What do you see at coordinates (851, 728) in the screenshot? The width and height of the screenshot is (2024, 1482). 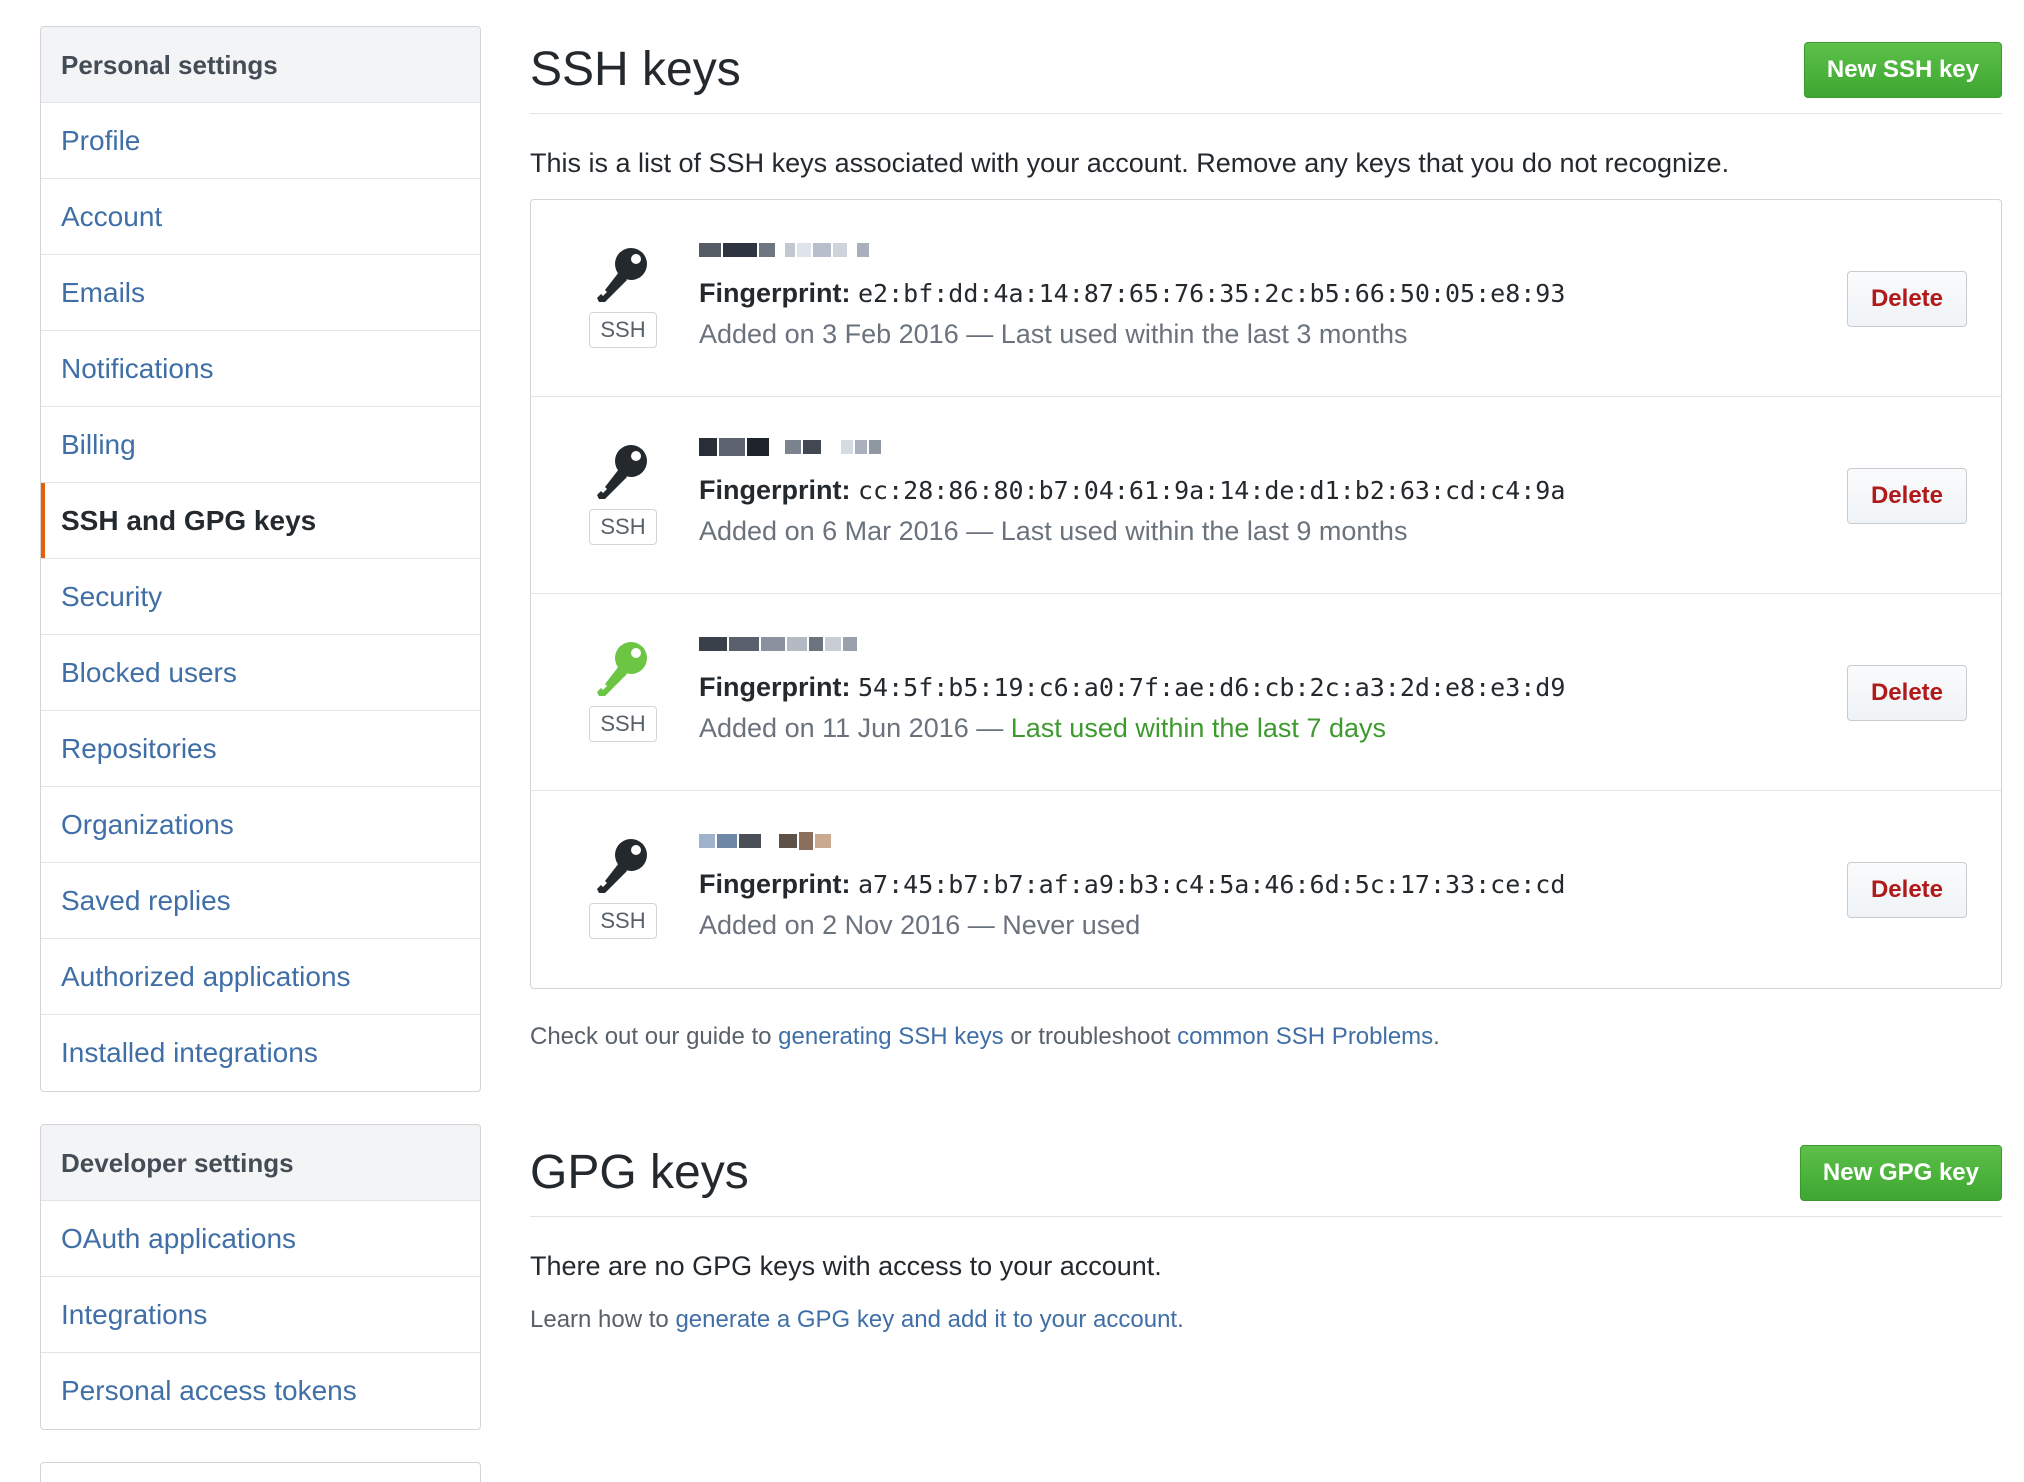 I see `key-added-date: Added on 11 Jun 2016 —` at bounding box center [851, 728].